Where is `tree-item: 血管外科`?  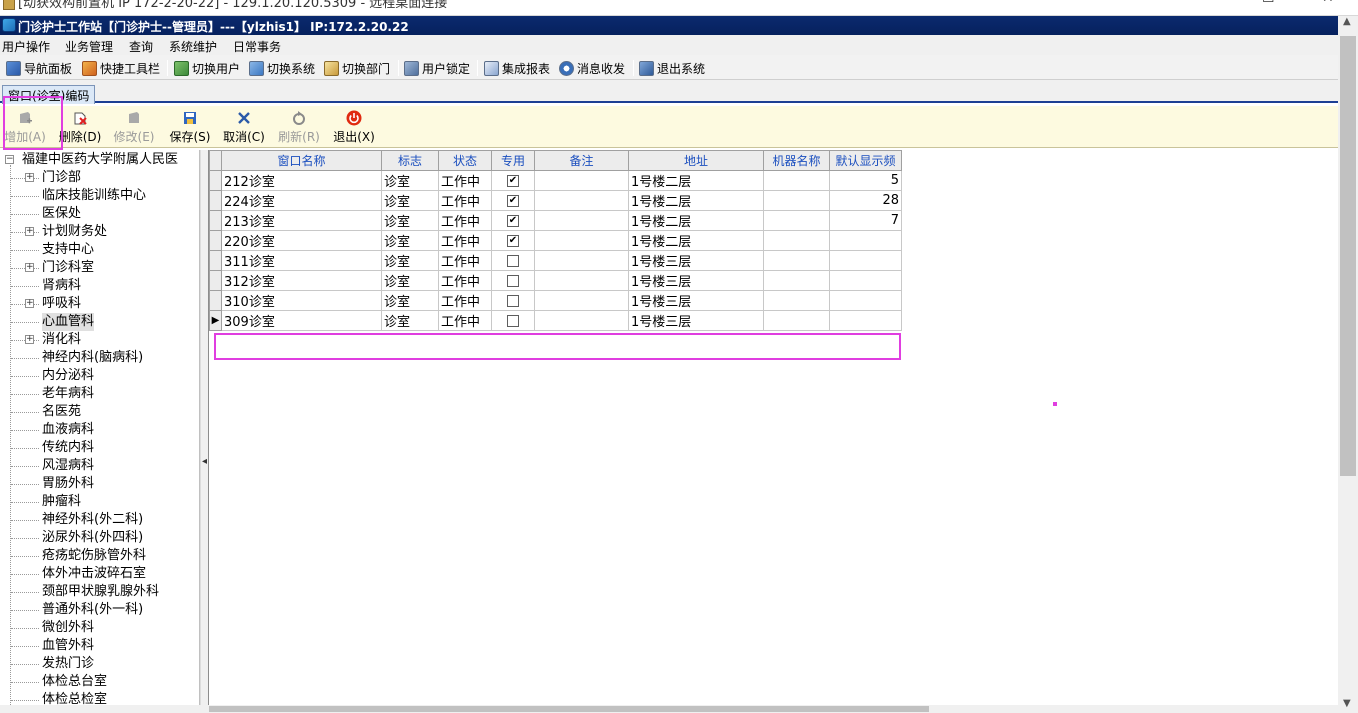 tree-item: 血管外科 is located at coordinates (68, 646).